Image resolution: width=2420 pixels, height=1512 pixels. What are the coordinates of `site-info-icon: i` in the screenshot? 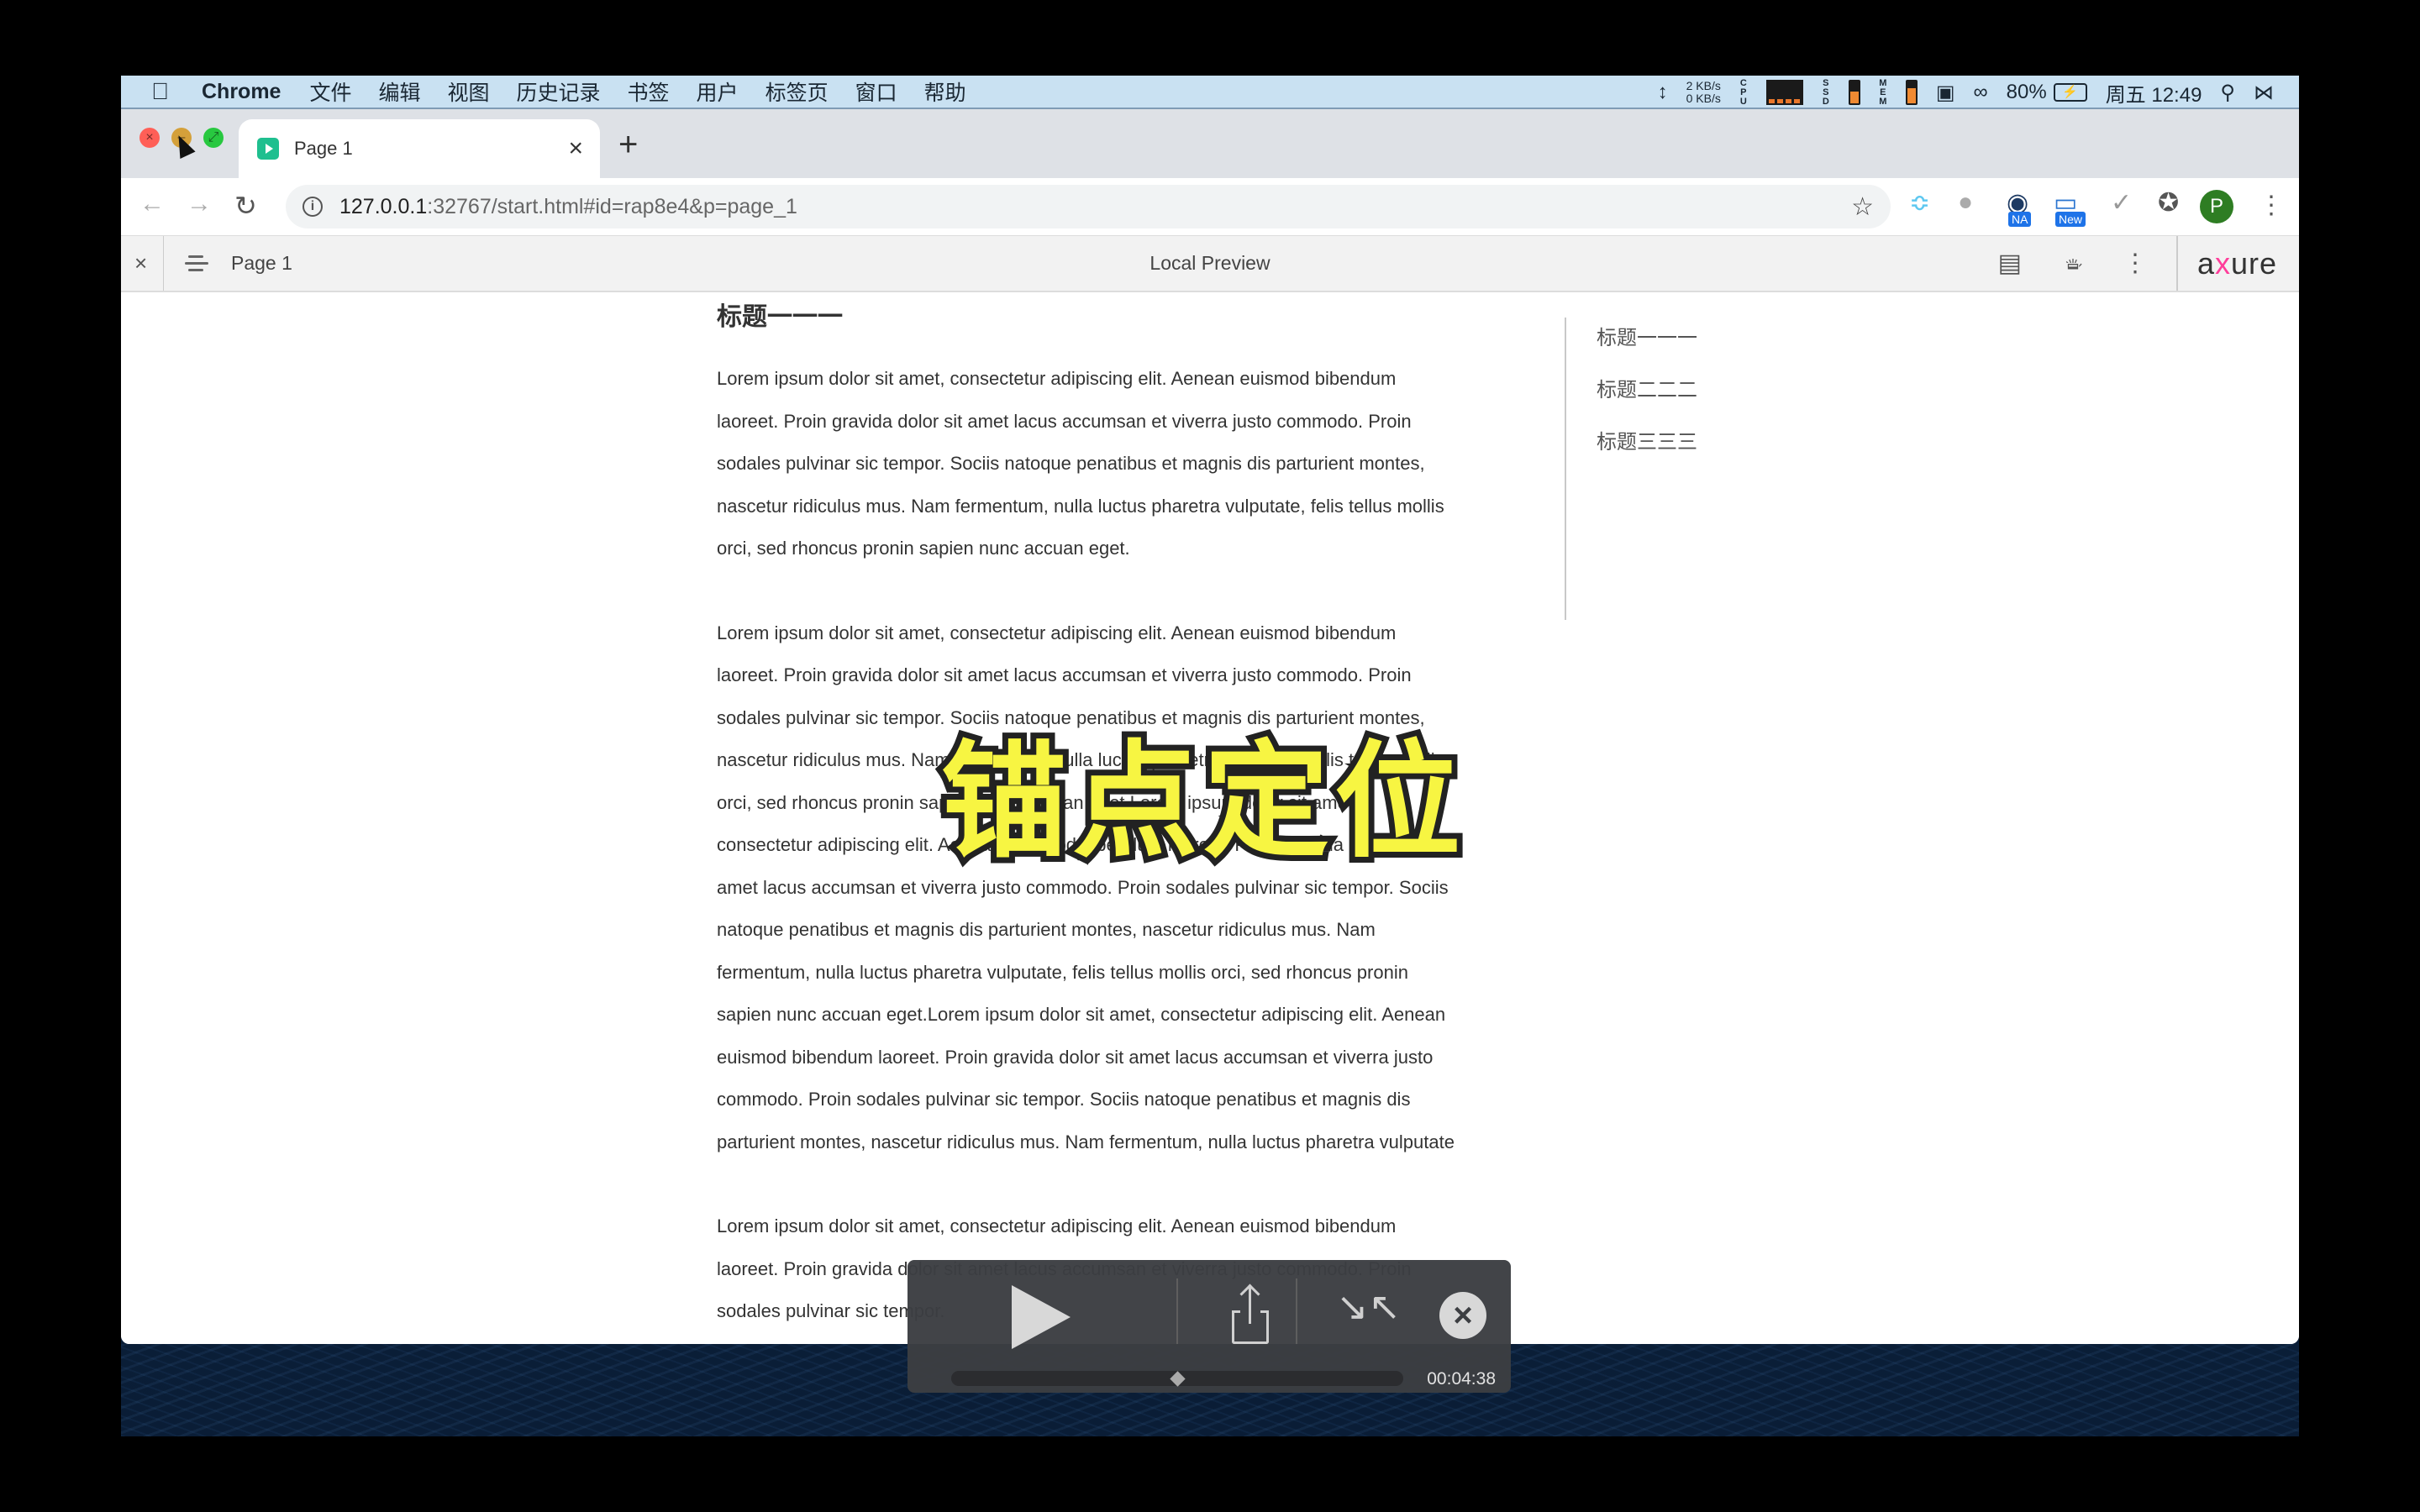 It's located at (313, 207).